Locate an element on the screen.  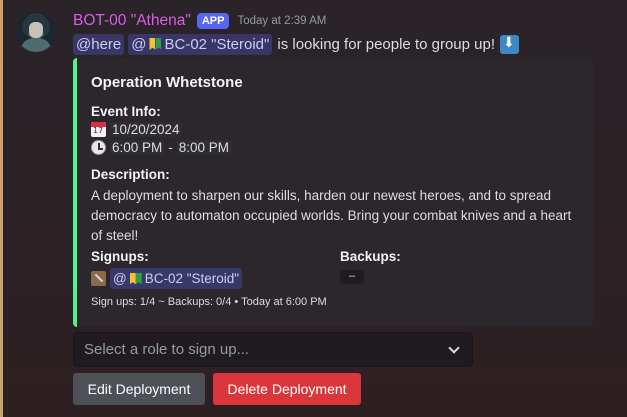
event-date-line: 10/20/2024 is located at coordinates (136, 129).